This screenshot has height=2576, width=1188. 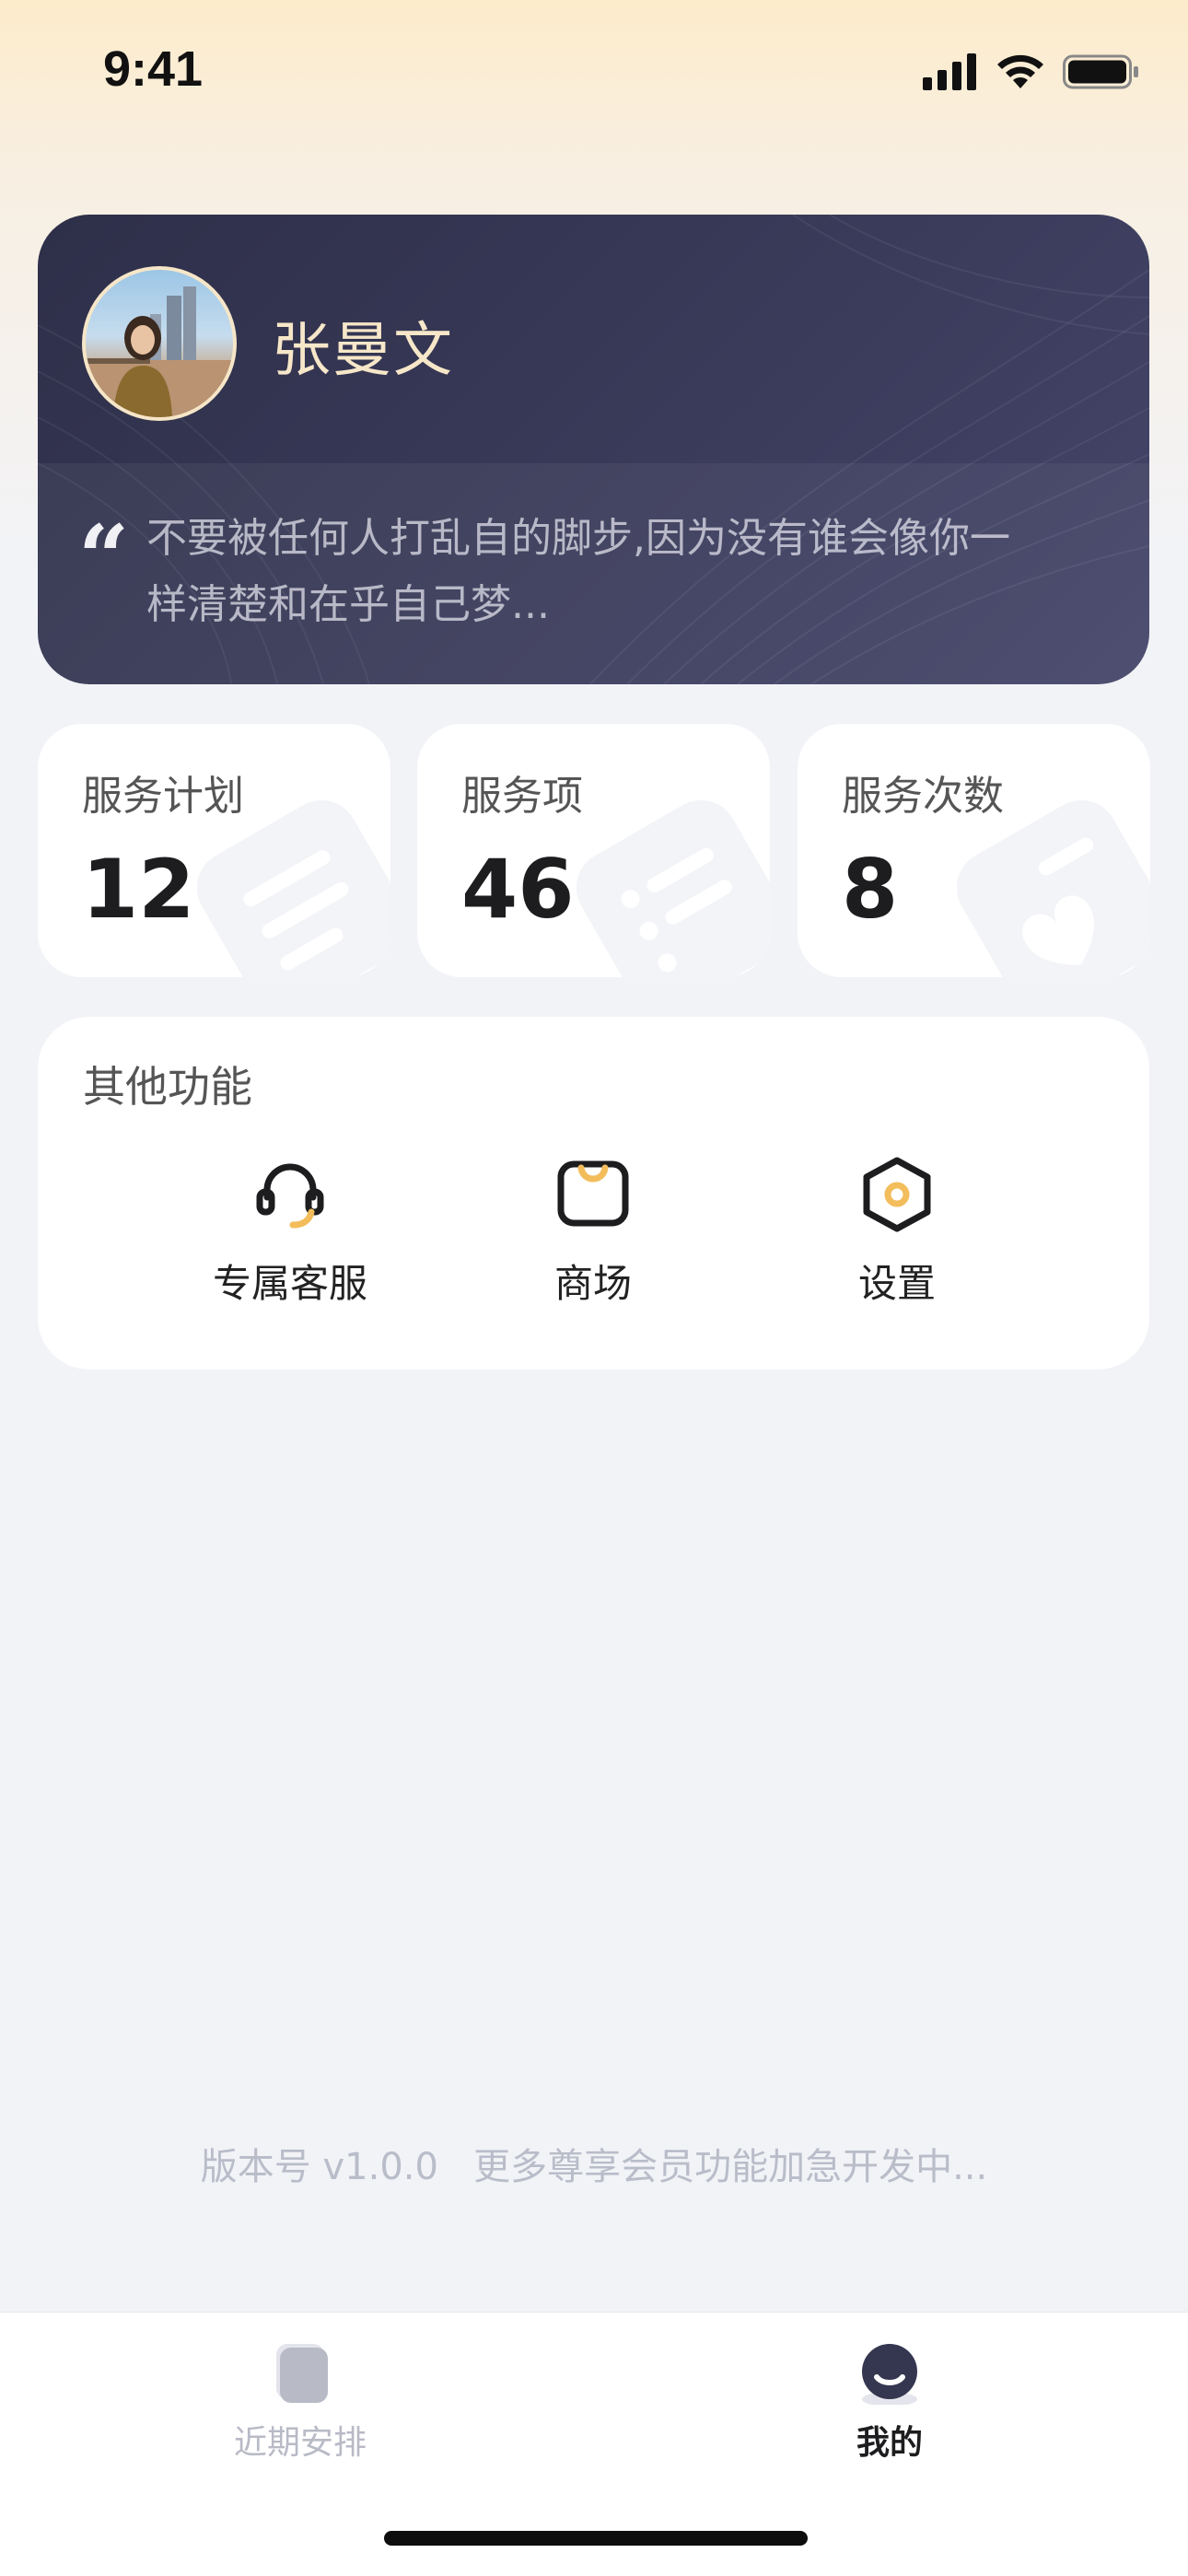 What do you see at coordinates (290, 1196) in the screenshot?
I see `headset-icon` at bounding box center [290, 1196].